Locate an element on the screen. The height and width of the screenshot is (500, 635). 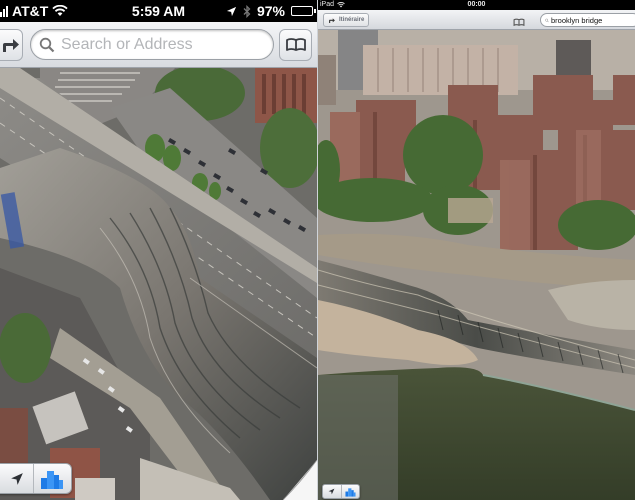
maps-toolbar: Itinéraire is located at coordinates (476, 20).